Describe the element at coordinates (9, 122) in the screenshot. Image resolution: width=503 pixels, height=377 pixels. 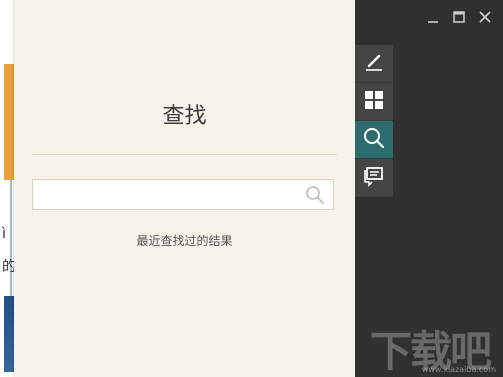
I see `document-orange-band` at that location.